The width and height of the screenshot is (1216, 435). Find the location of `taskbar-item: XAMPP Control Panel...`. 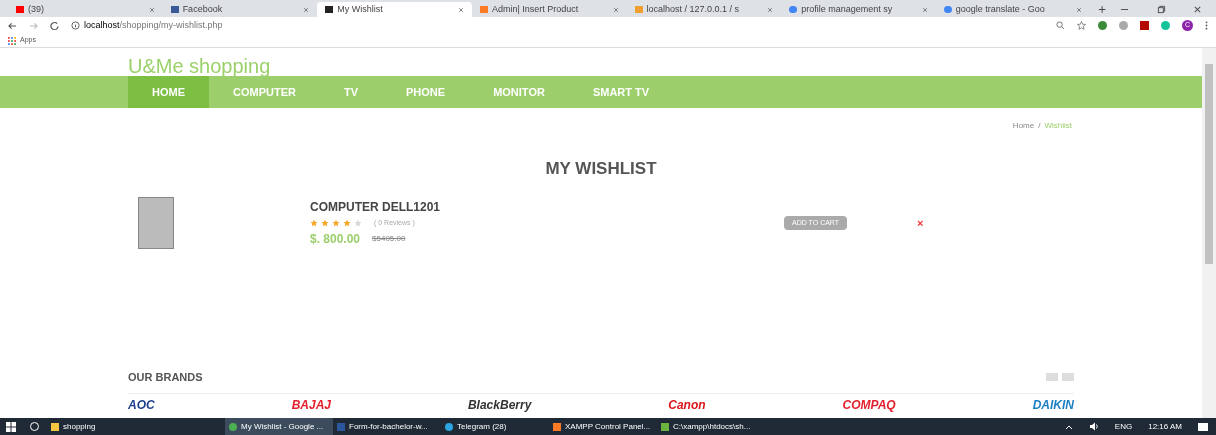

taskbar-item: XAMPP Control Panel... is located at coordinates (603, 426).